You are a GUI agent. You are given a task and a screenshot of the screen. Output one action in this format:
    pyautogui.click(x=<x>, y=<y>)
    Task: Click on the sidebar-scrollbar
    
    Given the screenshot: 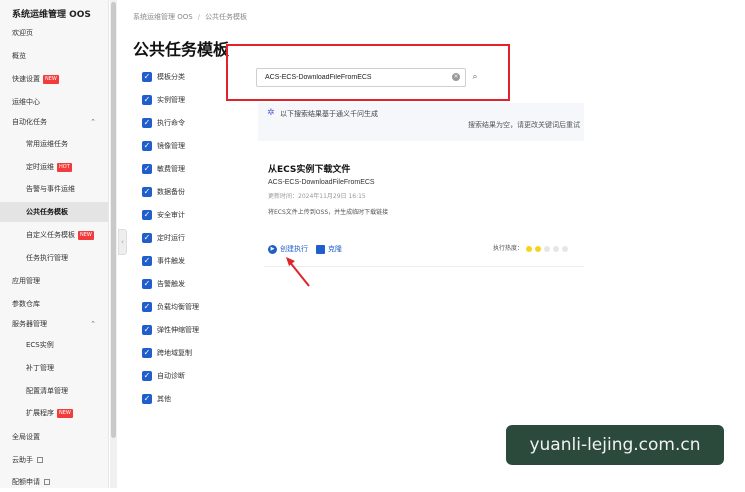 What is the action you would take?
    pyautogui.click(x=113, y=244)
    